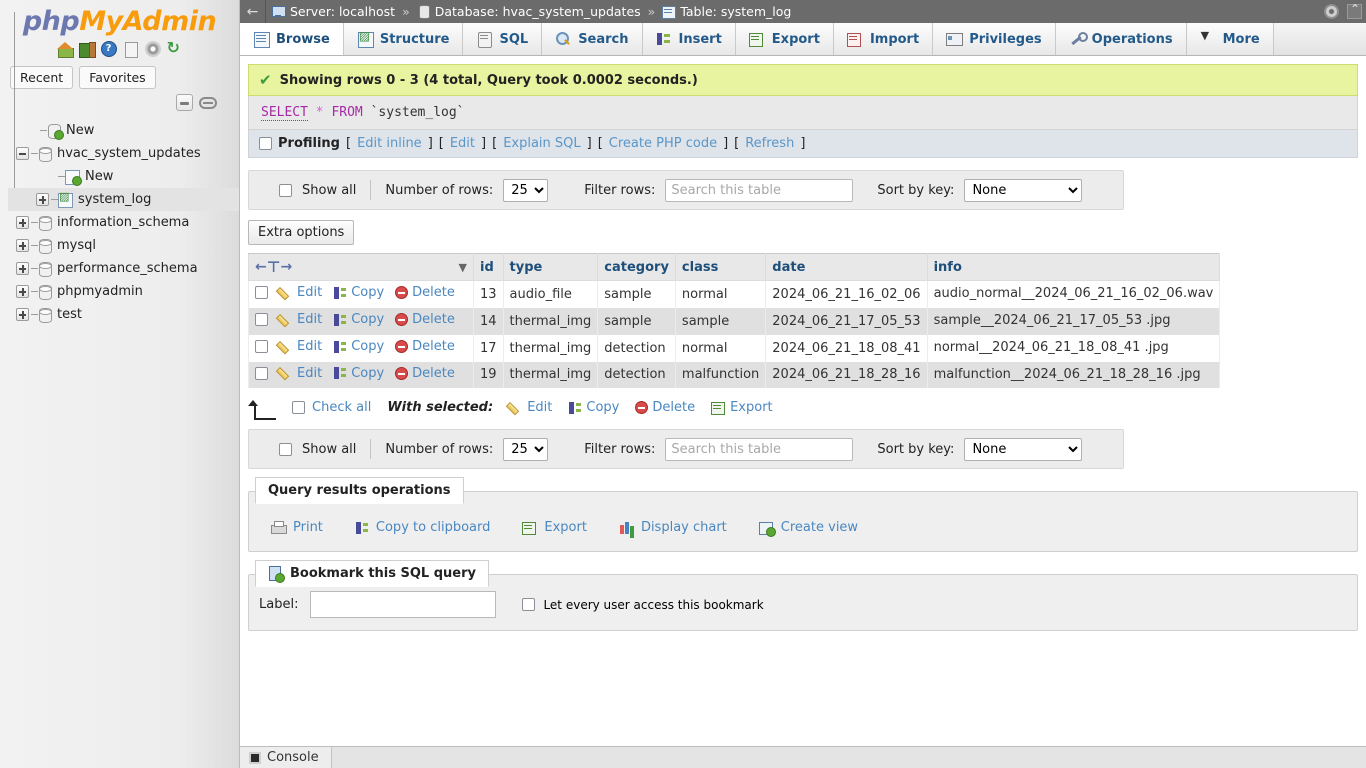 Image resolution: width=1366 pixels, height=768 pixels. Describe the element at coordinates (422, 527) in the screenshot. I see `copy-to-clipboard-button: Copy to clipboard` at that location.